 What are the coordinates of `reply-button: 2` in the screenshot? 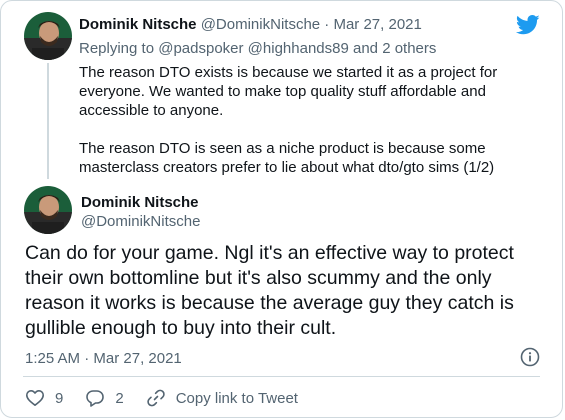 It's located at (104, 398).